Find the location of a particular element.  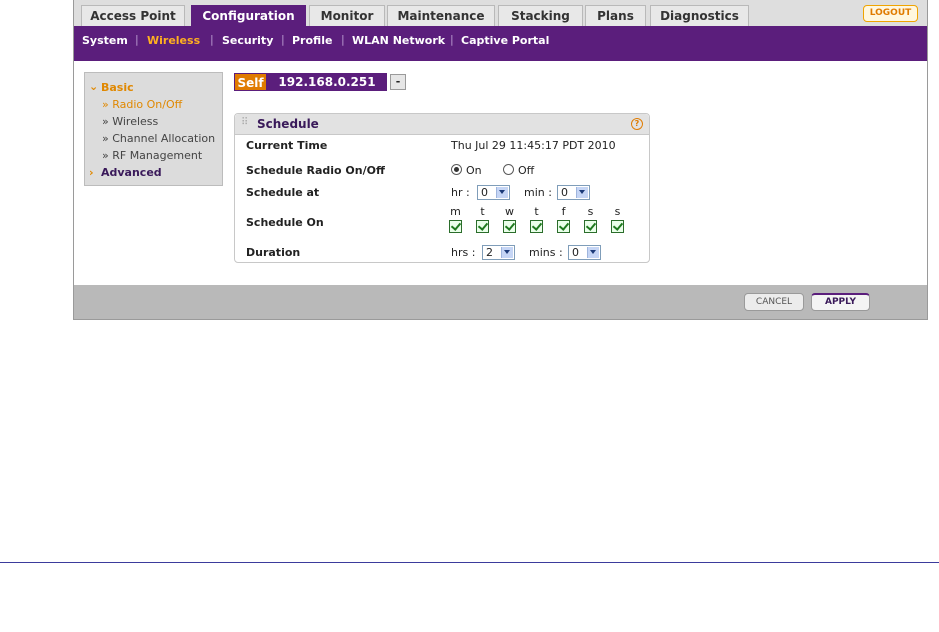

hr-select: 0 is located at coordinates (493, 192).